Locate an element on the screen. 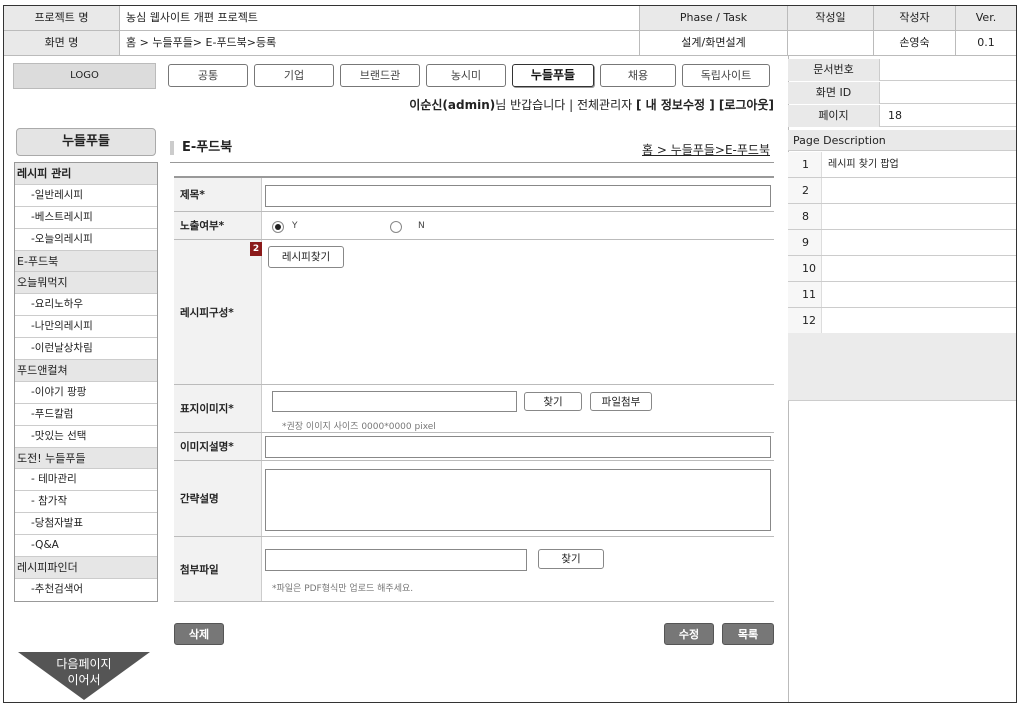  summary-label: 간략설명 is located at coordinates (218, 498).